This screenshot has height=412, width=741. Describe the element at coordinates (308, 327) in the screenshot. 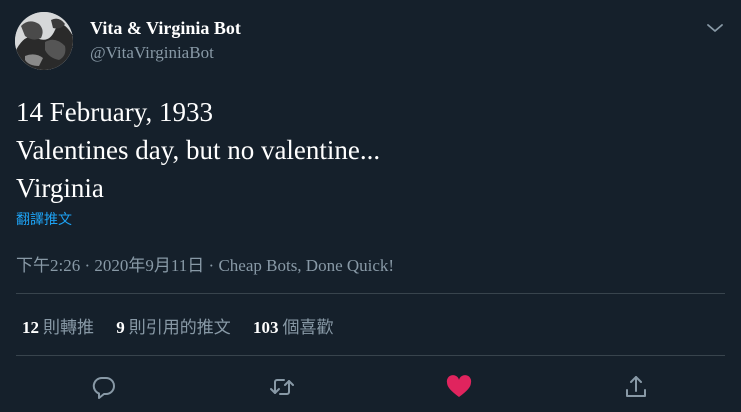

I see `likes-label: 個喜歡` at that location.